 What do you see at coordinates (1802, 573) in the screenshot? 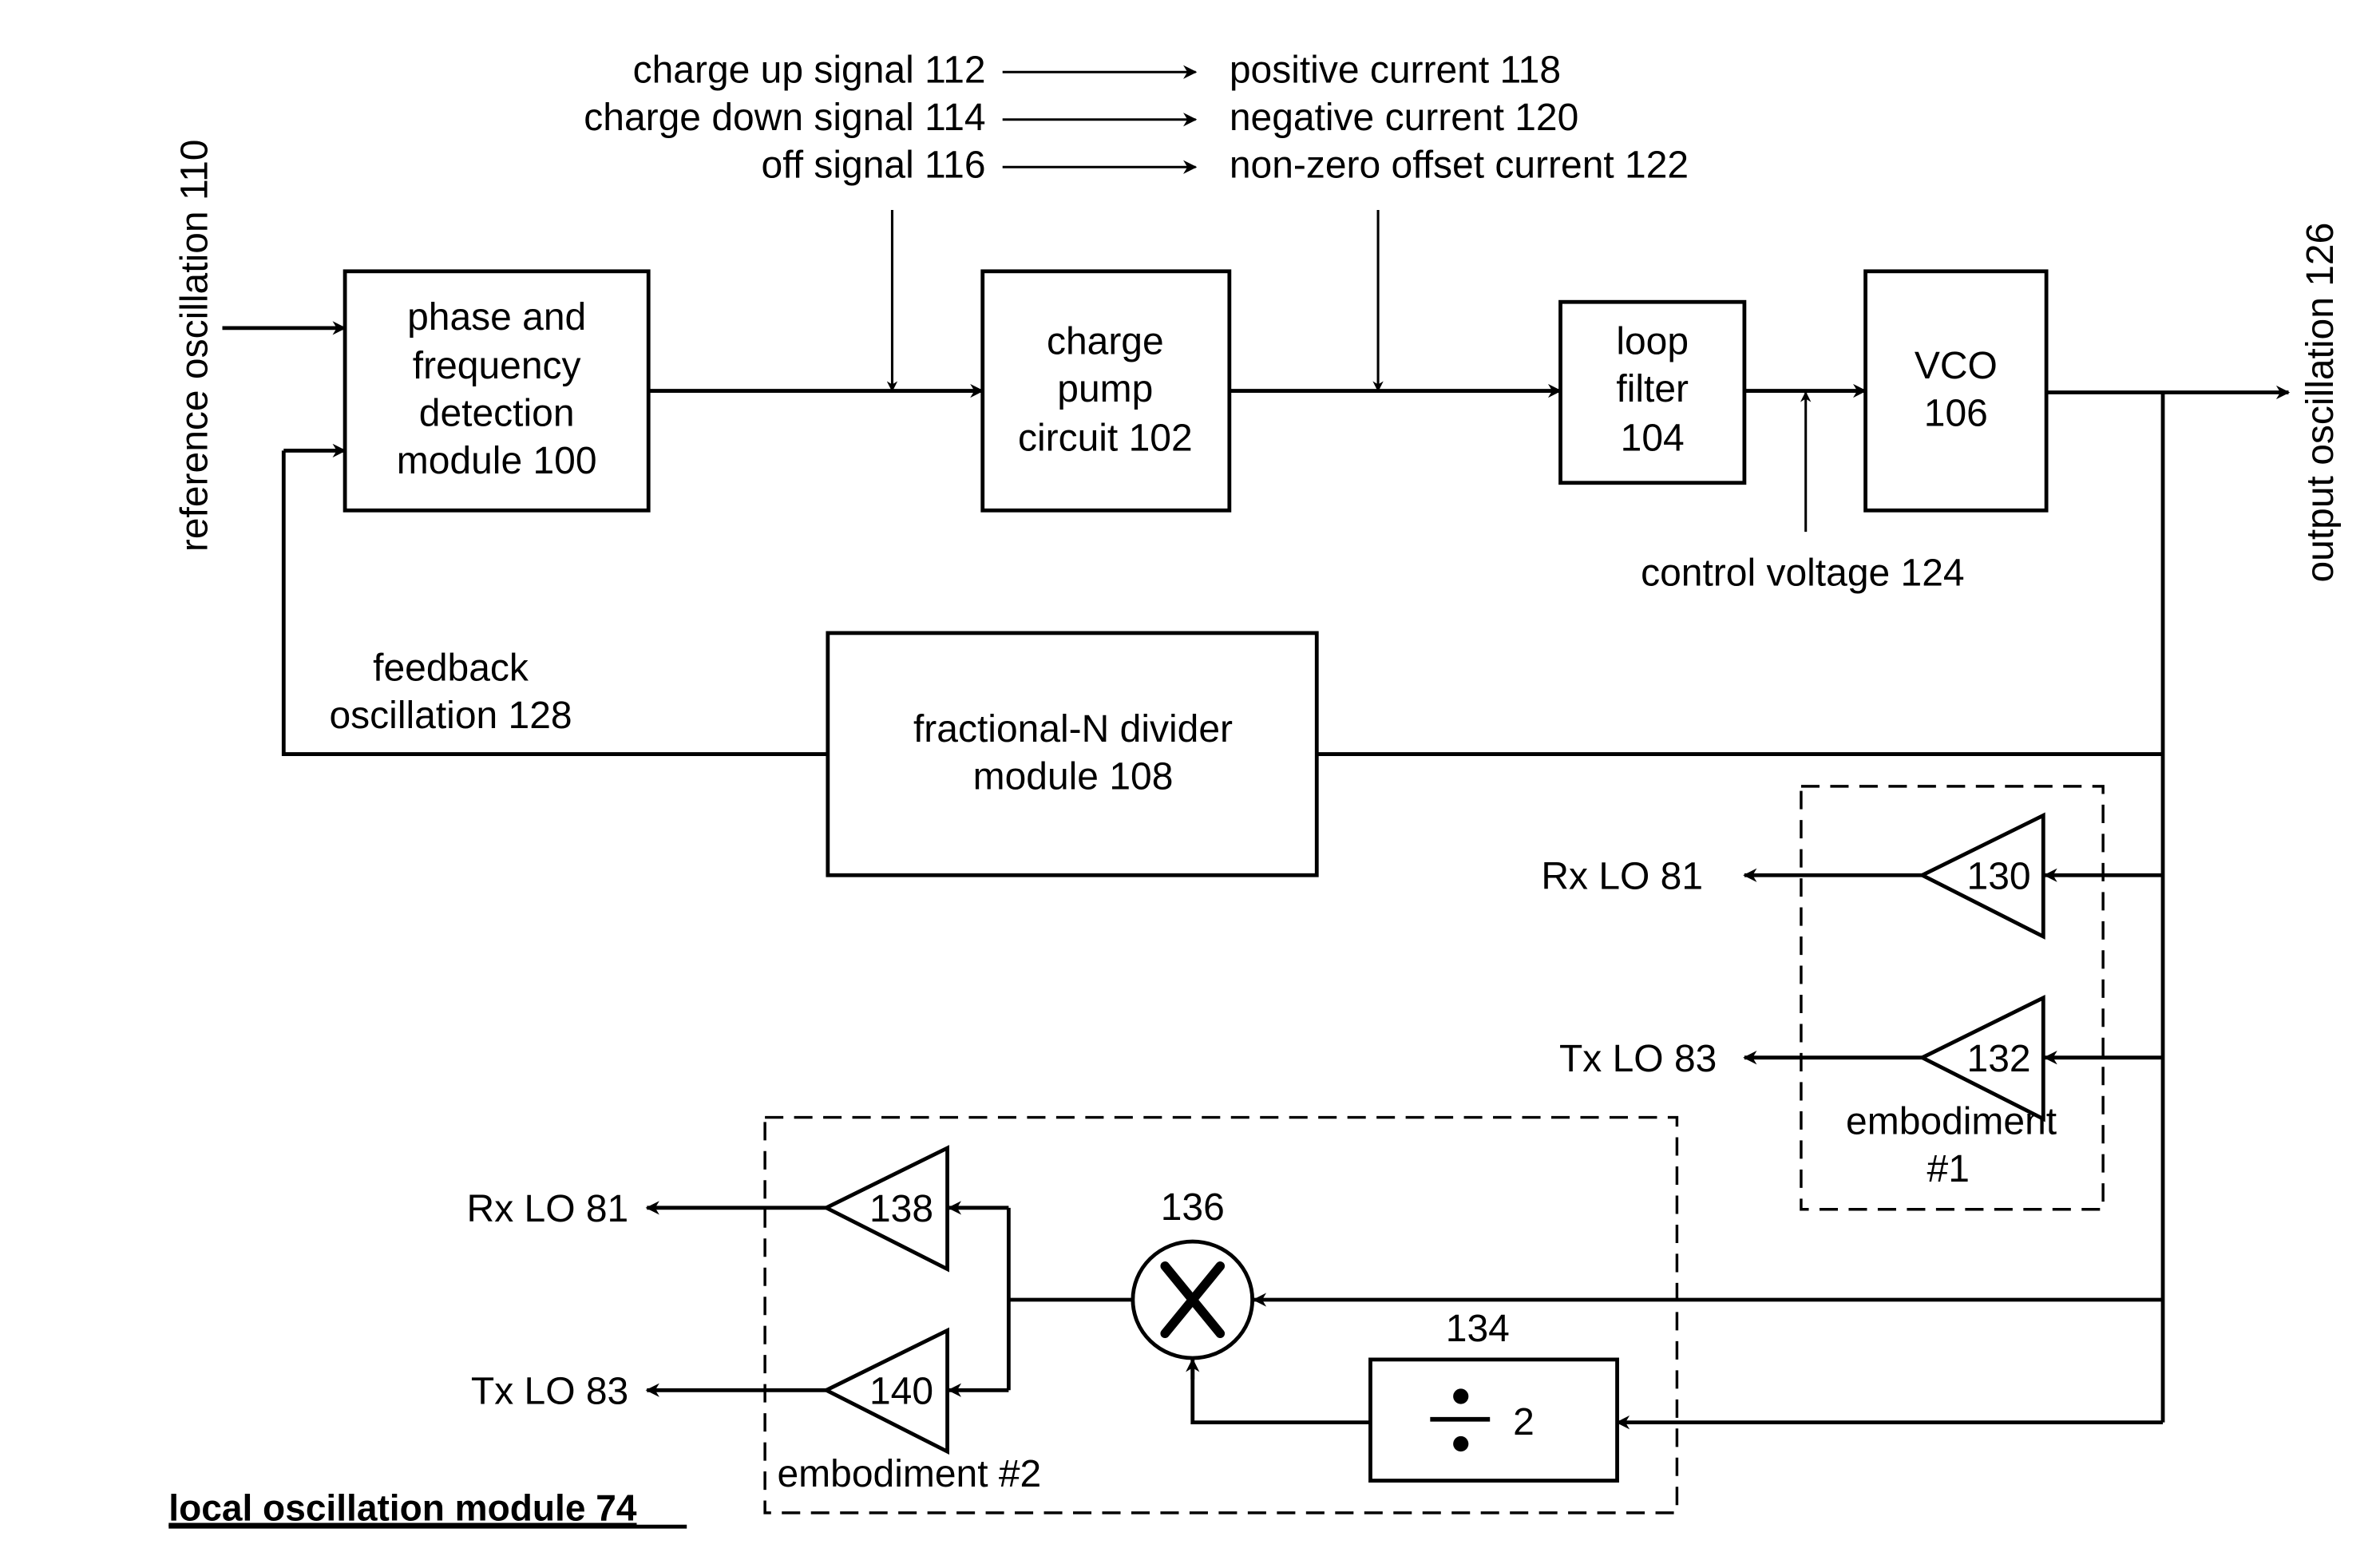
I see `control-voltage-label: control voltage 124` at bounding box center [1802, 573].